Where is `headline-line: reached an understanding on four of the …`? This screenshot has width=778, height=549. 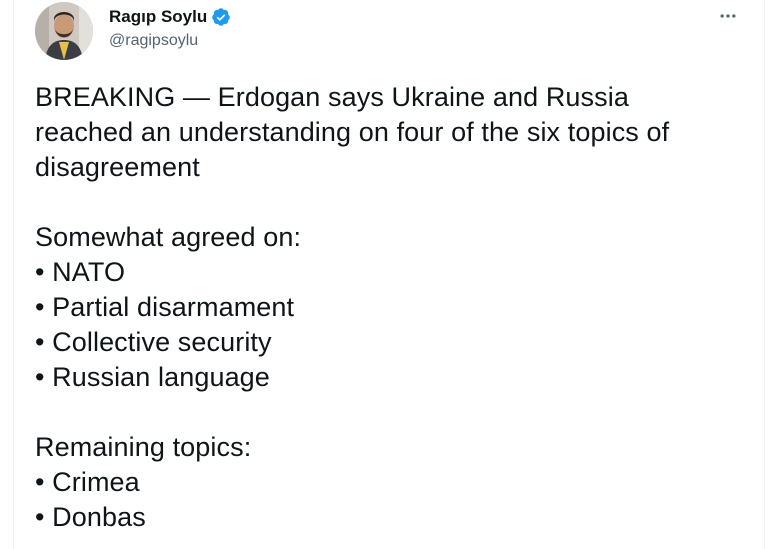
headline-line: reached an understanding on four of the … is located at coordinates (352, 132).